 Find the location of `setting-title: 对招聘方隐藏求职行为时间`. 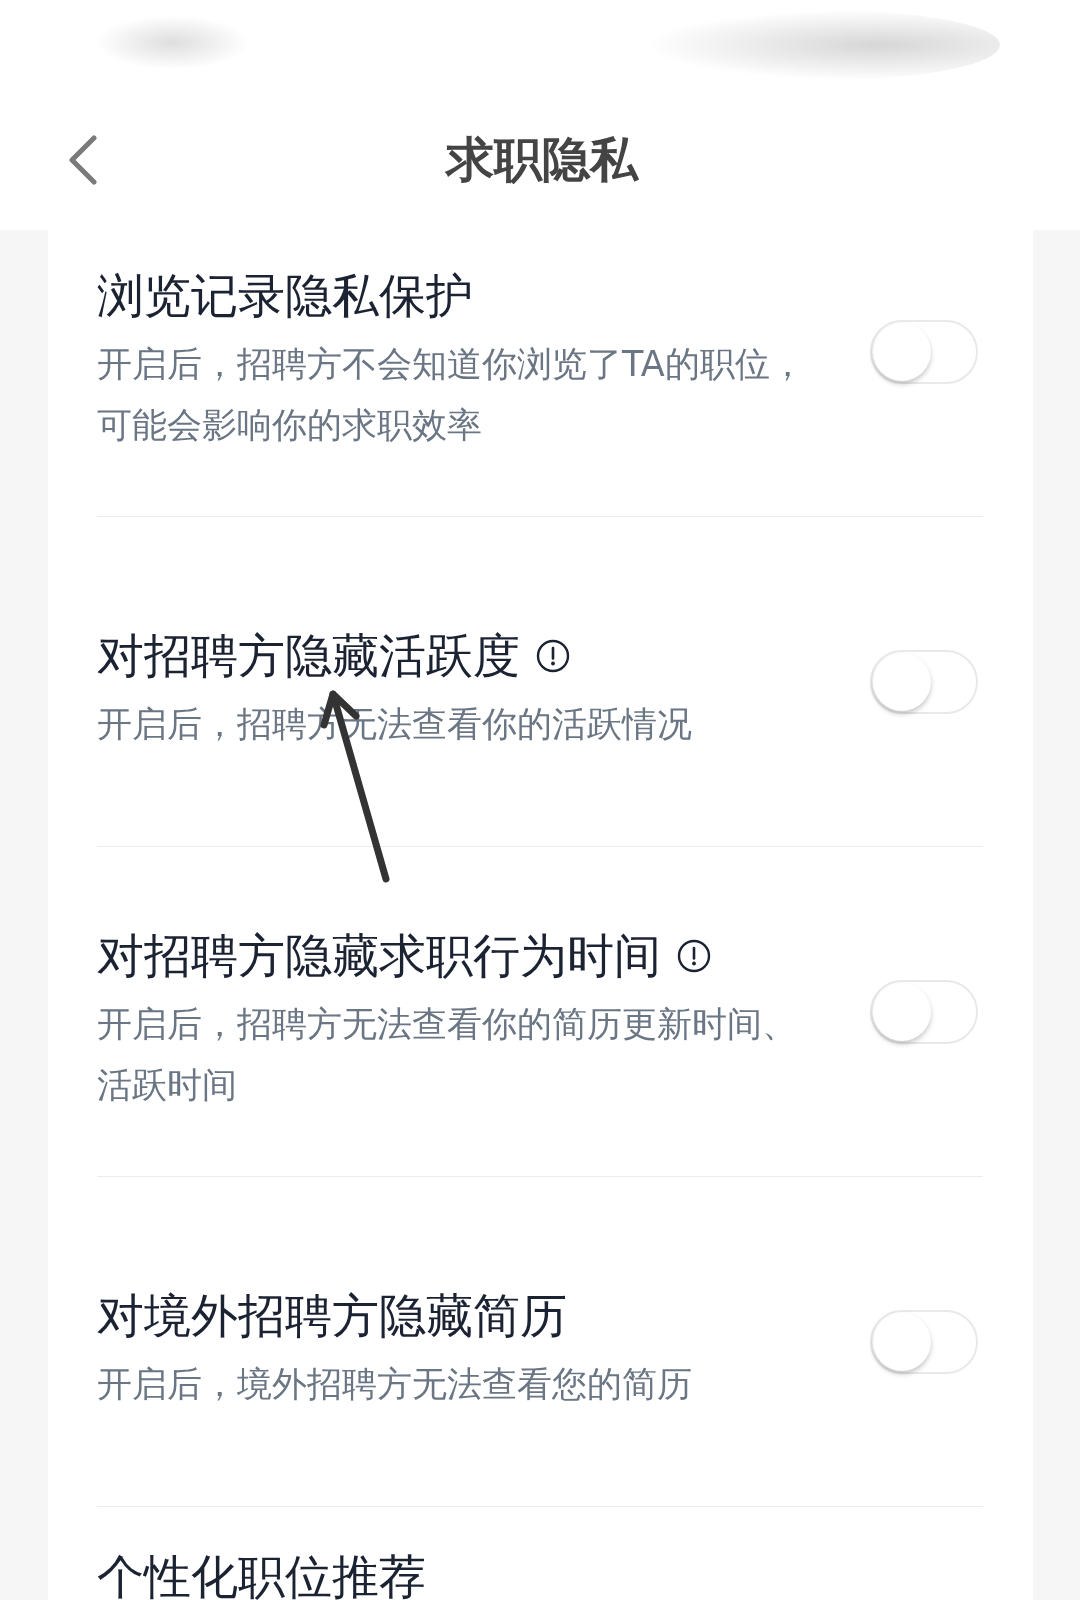

setting-title: 对招聘方隐藏求职行为时间 is located at coordinates (379, 955).